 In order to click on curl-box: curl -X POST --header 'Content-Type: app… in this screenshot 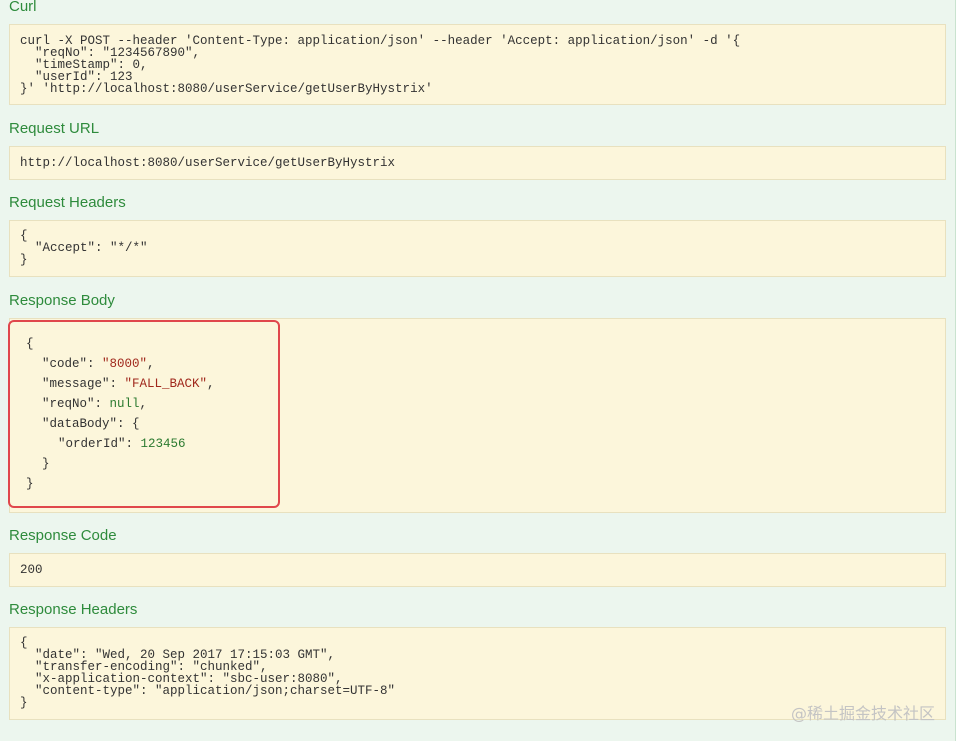, I will do `click(477, 64)`.